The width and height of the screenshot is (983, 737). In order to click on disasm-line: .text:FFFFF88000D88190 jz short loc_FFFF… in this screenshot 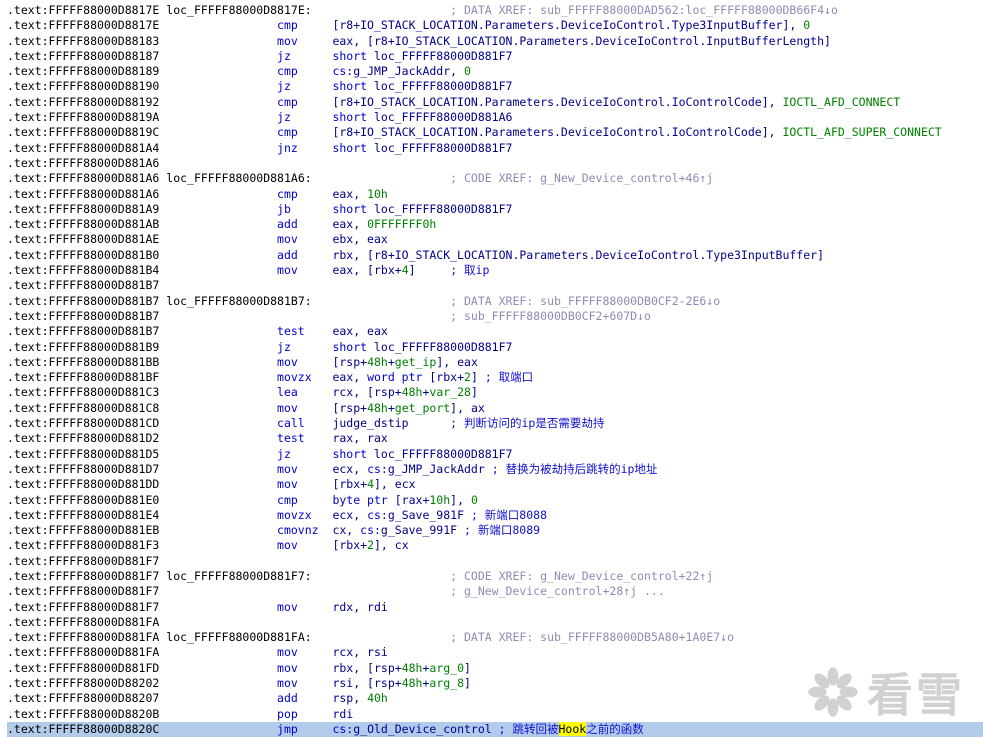, I will do `click(495, 86)`.